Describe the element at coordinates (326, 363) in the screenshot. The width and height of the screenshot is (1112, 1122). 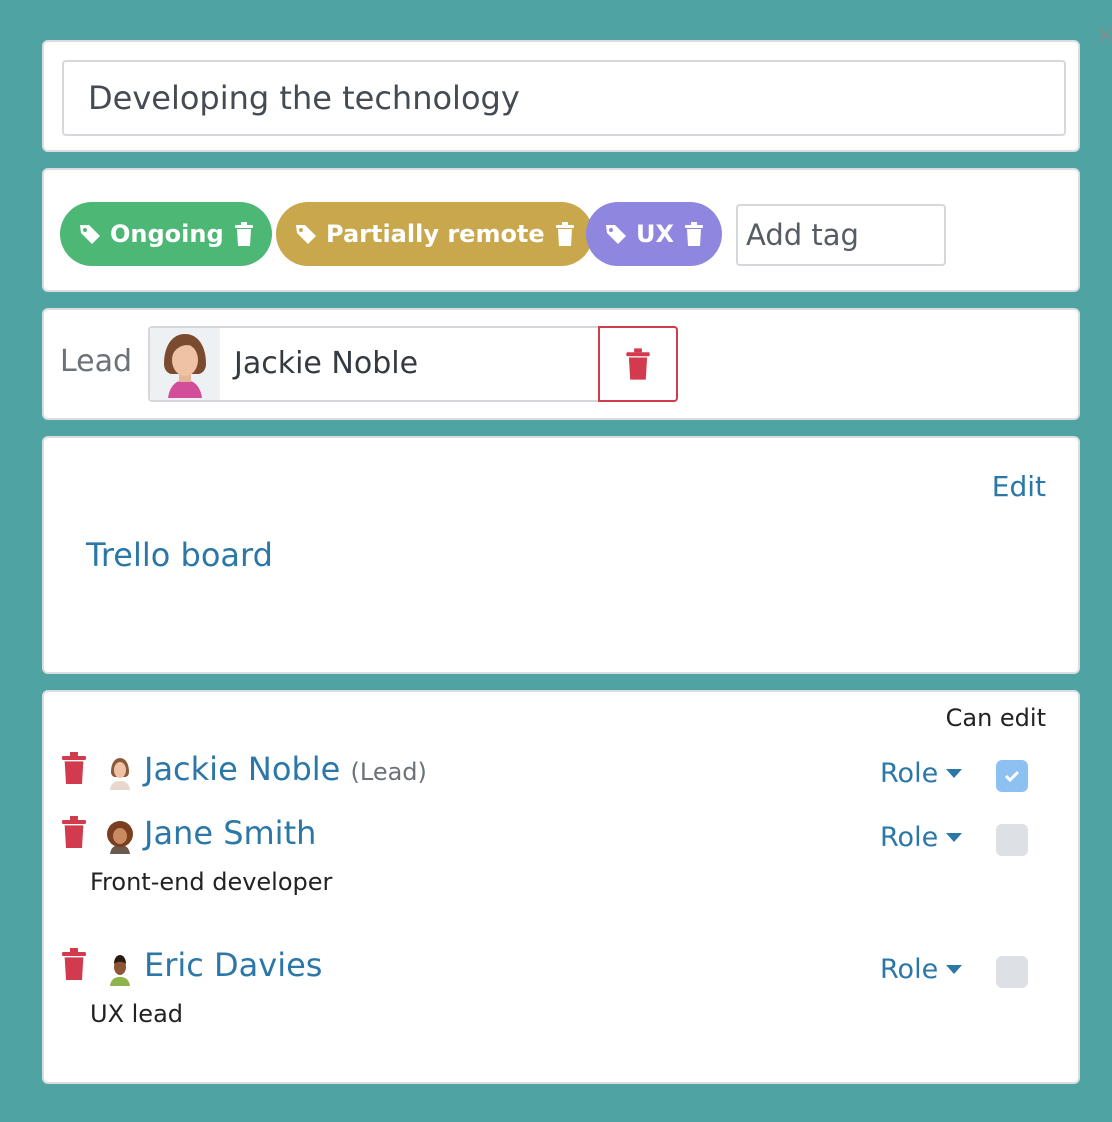
I see `lead-name: Jackie Noble` at that location.